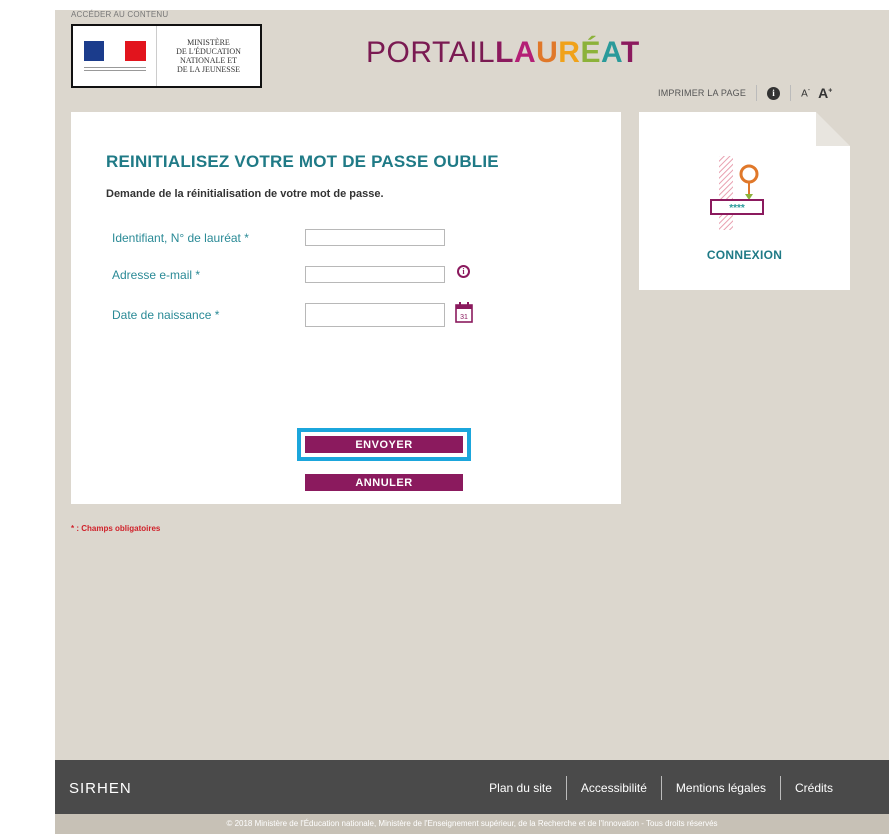  I want to click on login-card: **** CONNEXION, so click(744, 201).